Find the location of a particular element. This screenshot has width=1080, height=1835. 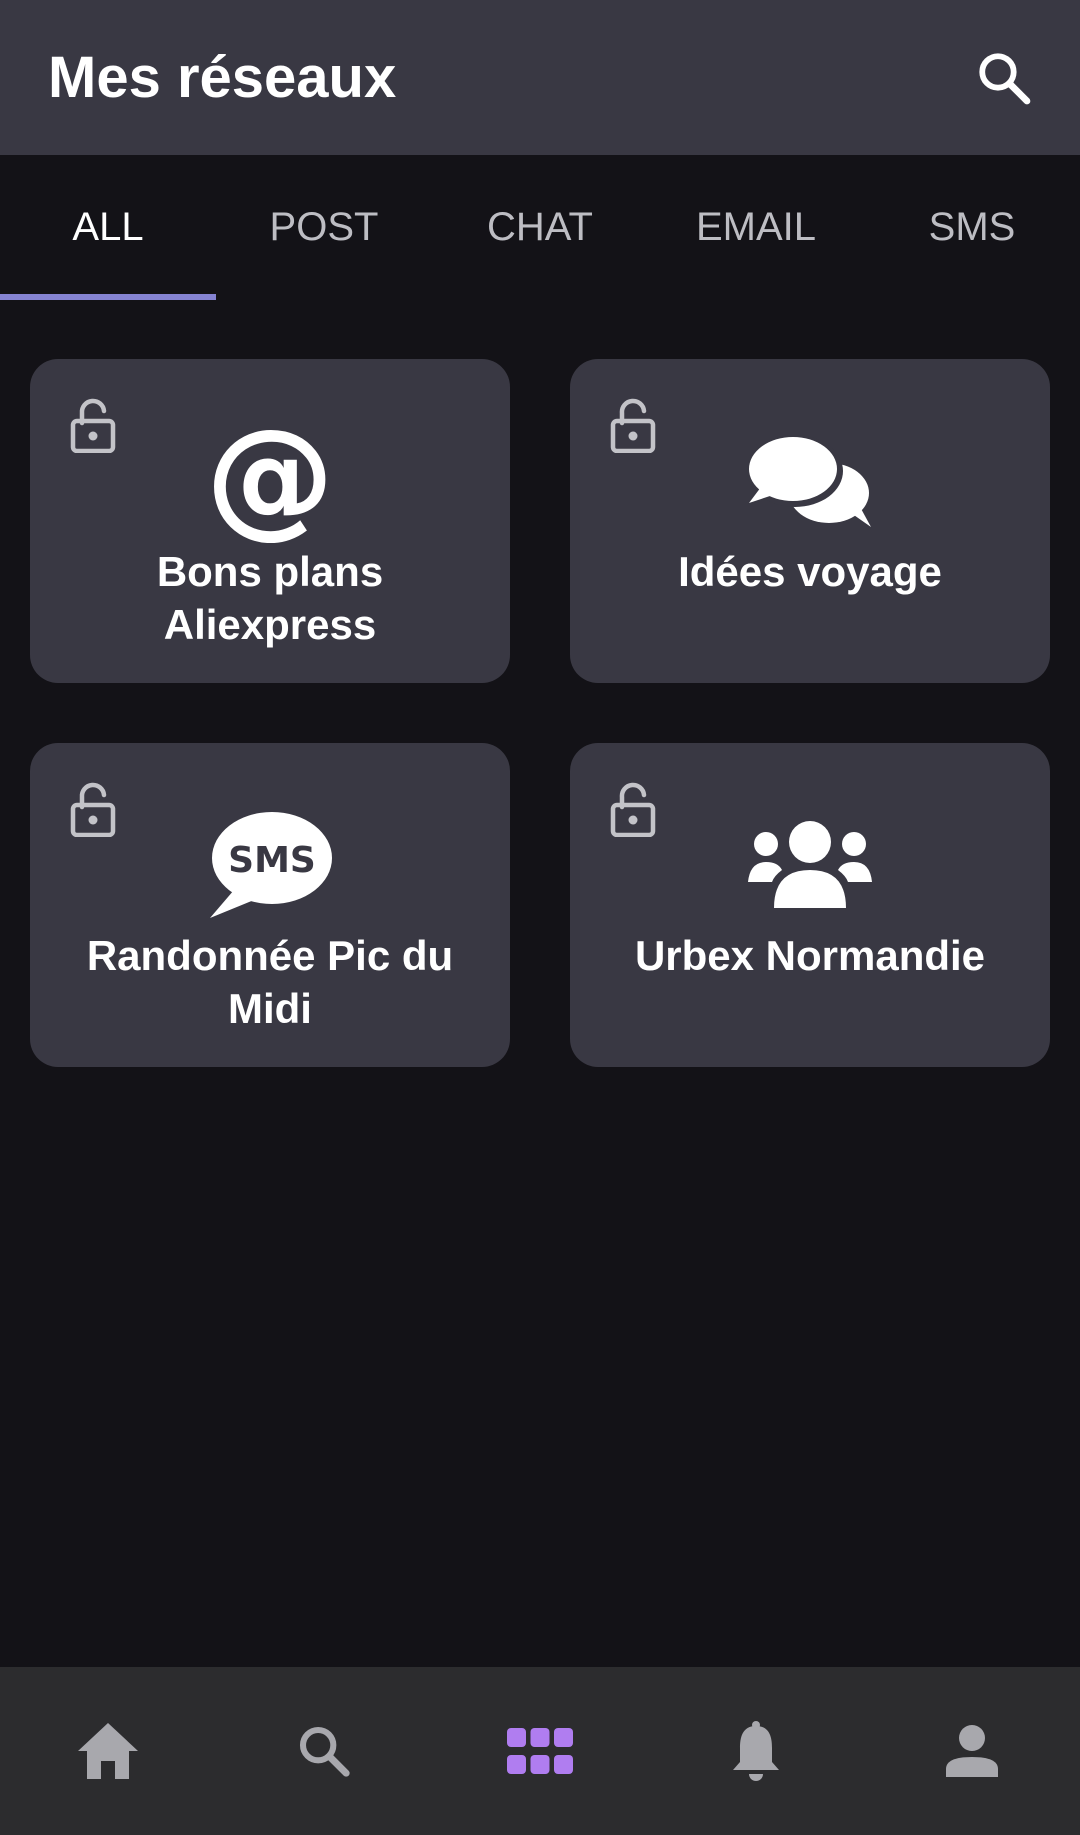

network-card: Urbex Normandie is located at coordinates (810, 905).